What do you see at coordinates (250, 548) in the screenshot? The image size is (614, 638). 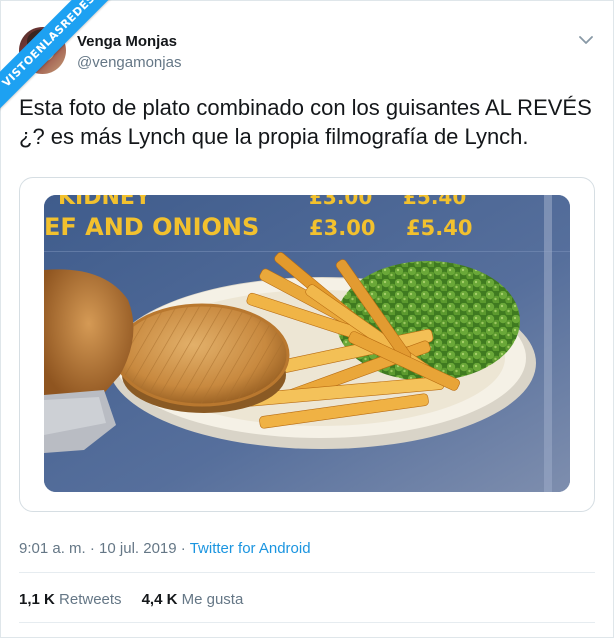 I see `tweet-source-link: Twitter for Android` at bounding box center [250, 548].